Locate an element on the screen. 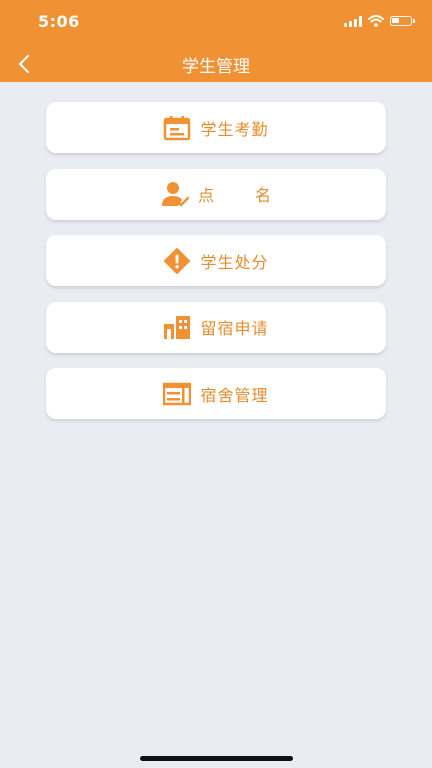 The width and height of the screenshot is (432, 768). status-icons is located at coordinates (379, 21).